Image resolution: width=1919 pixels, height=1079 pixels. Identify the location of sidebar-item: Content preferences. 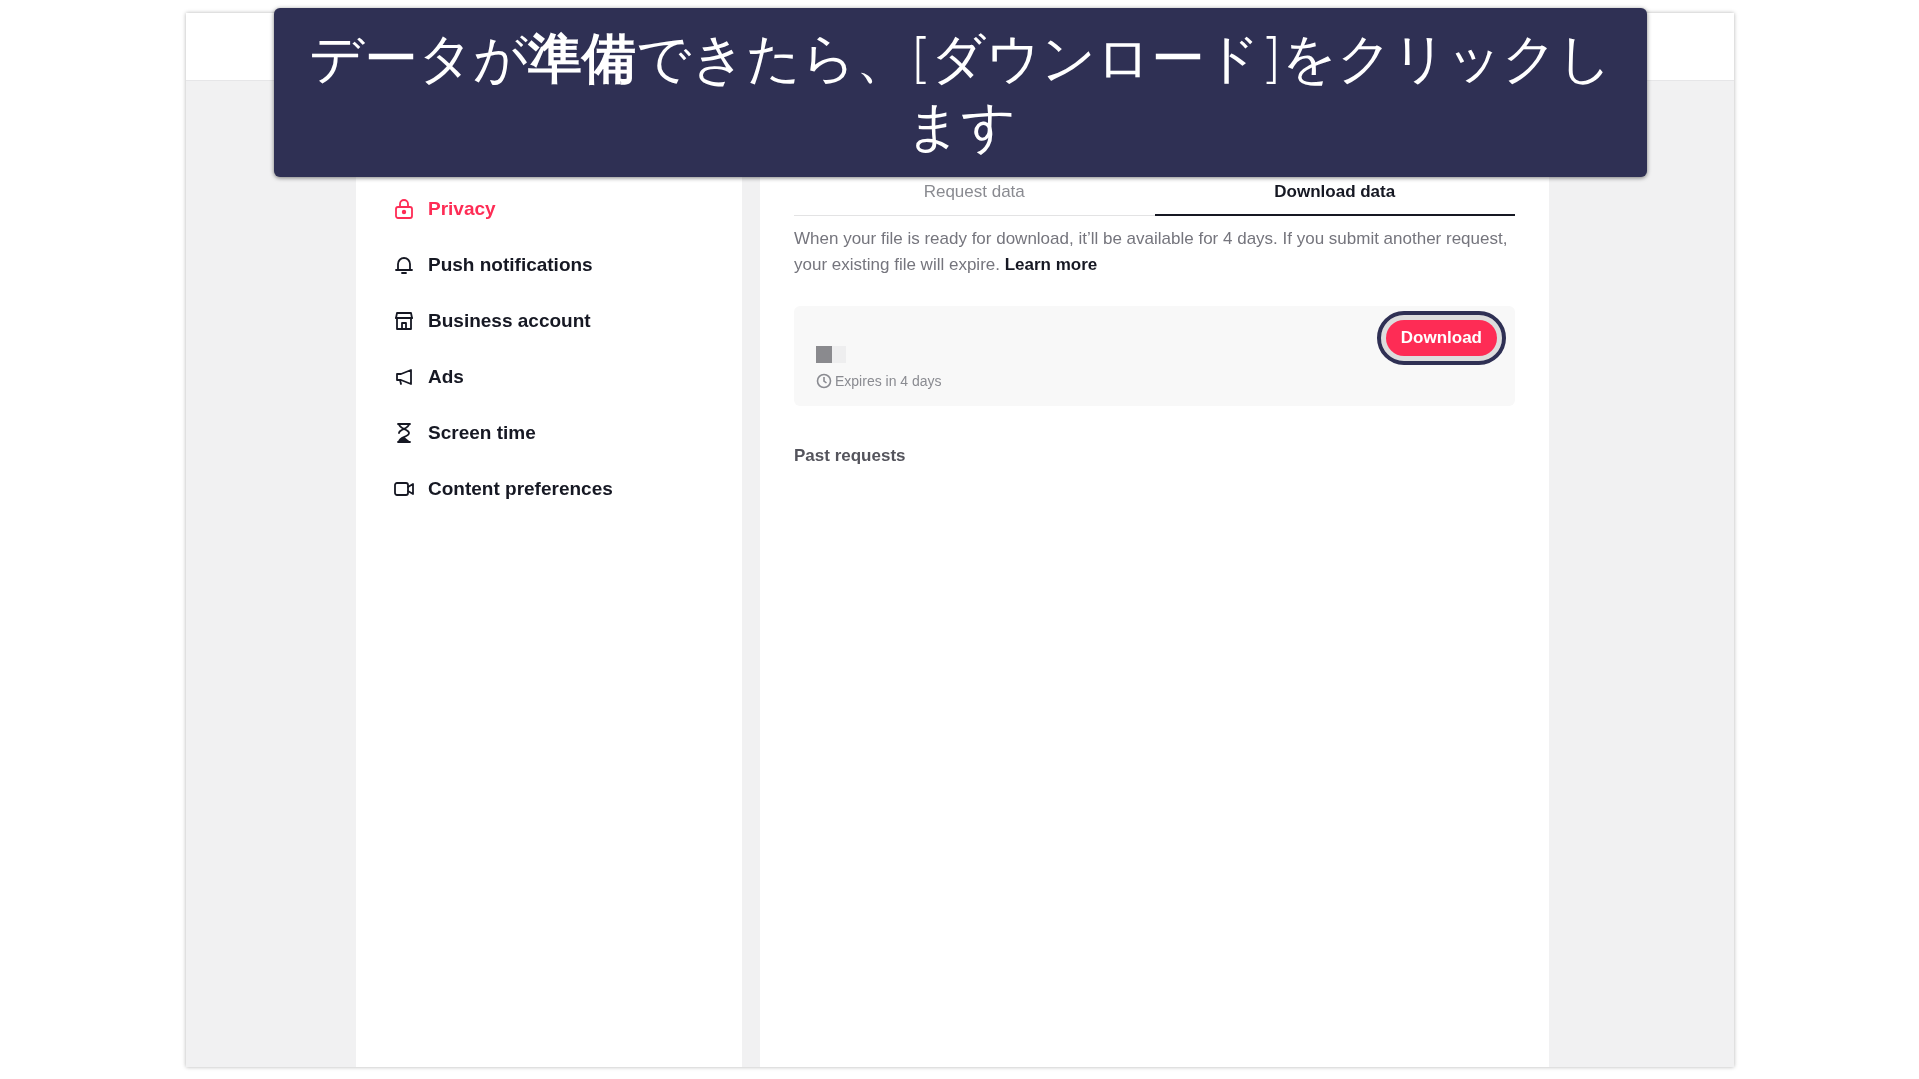
(549, 489).